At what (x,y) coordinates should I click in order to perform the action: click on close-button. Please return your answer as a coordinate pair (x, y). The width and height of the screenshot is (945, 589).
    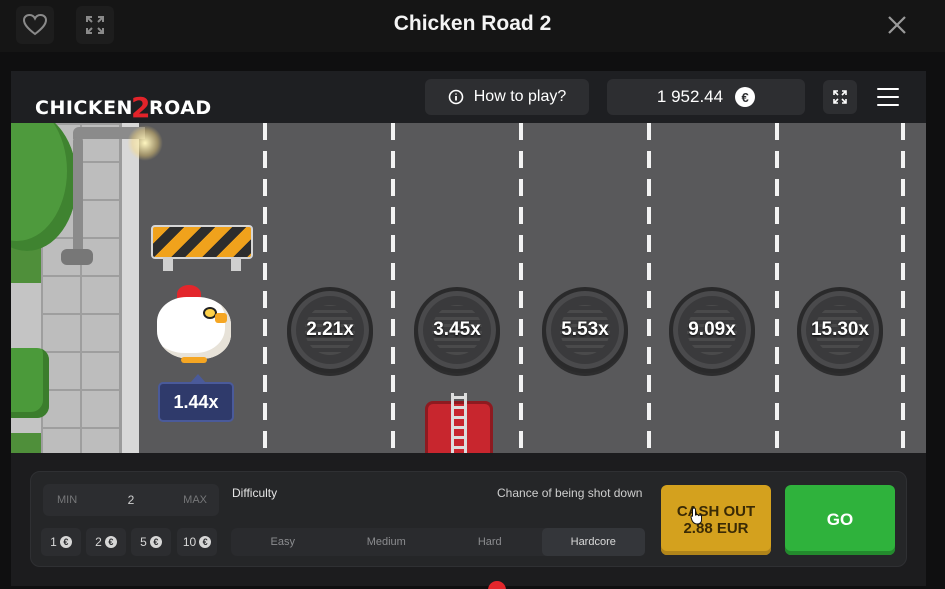
    Looking at the image, I should click on (897, 25).